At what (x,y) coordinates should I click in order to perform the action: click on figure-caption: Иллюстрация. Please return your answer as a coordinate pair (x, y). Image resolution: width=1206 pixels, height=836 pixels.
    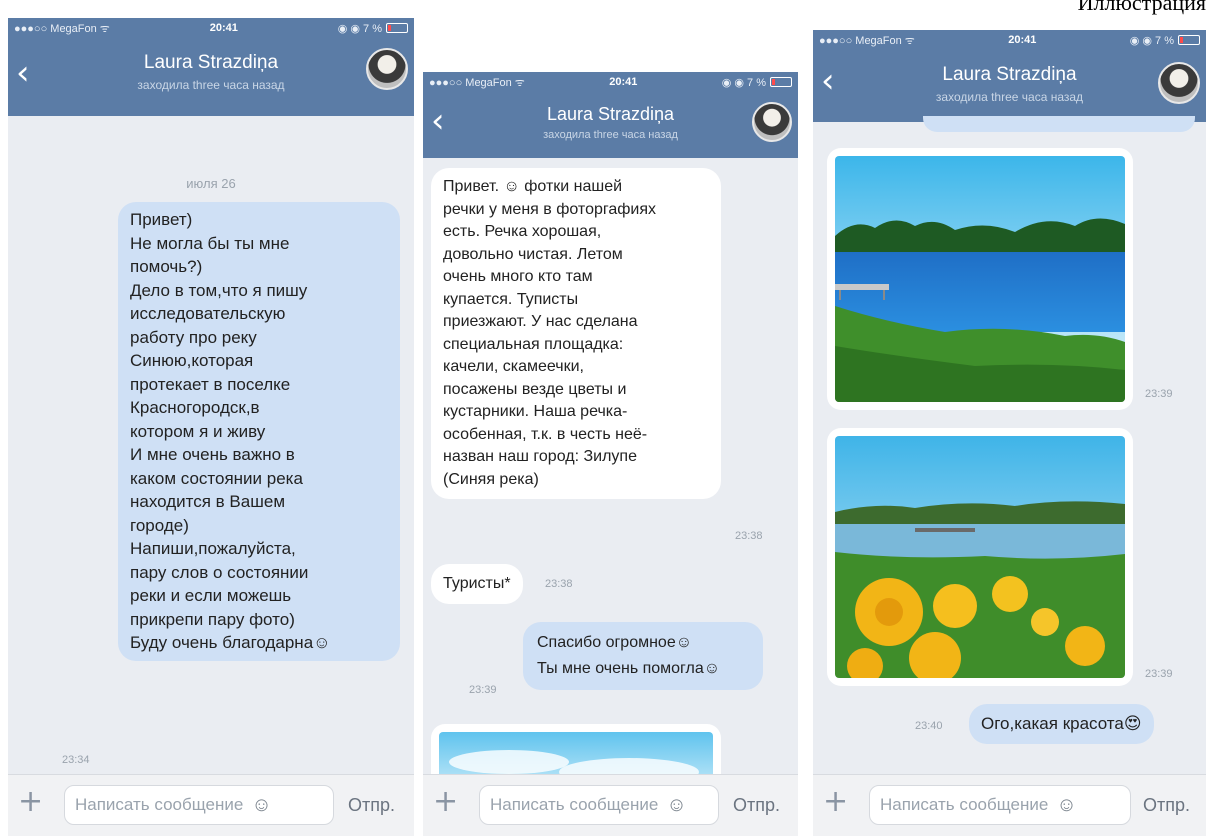
    Looking at the image, I should click on (1141, 7).